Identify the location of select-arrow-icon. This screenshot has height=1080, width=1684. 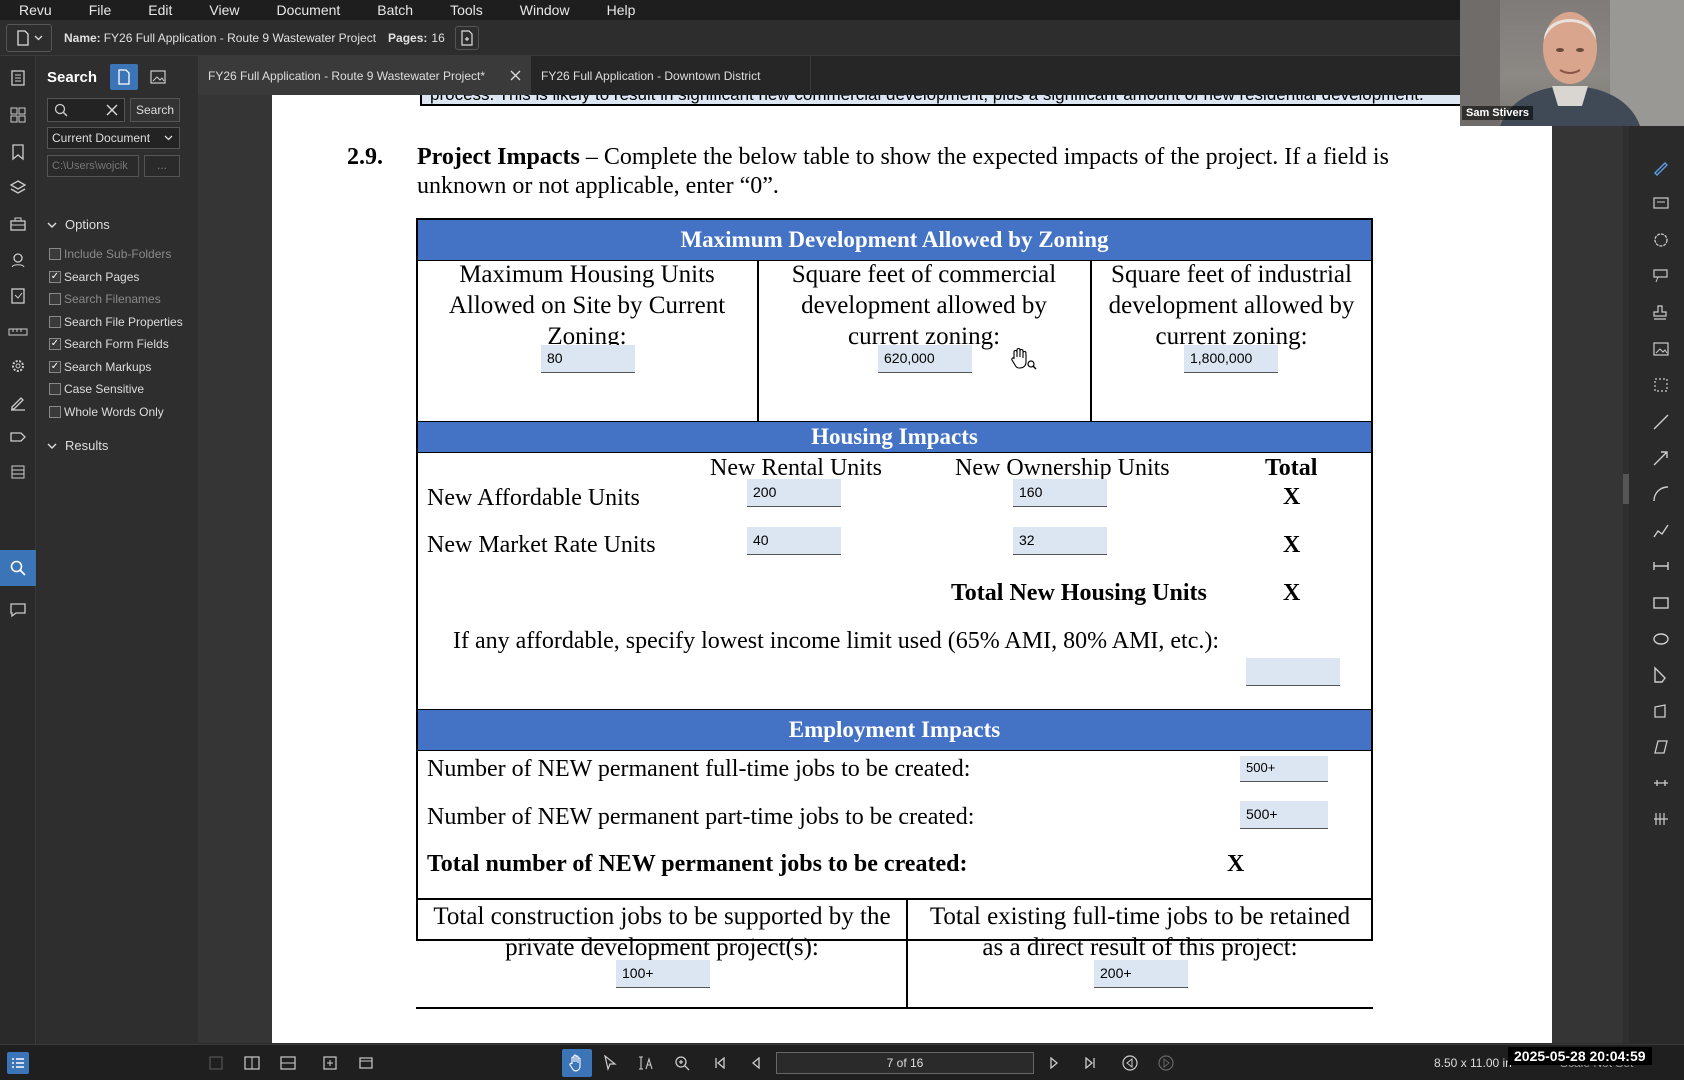
(610, 1063).